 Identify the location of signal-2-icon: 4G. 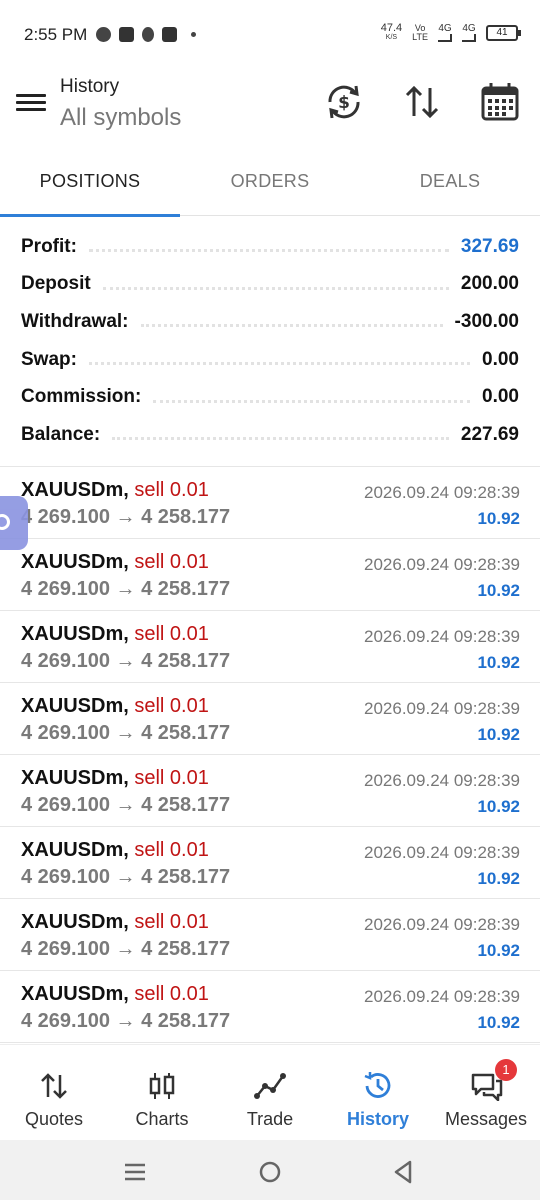
(469, 33).